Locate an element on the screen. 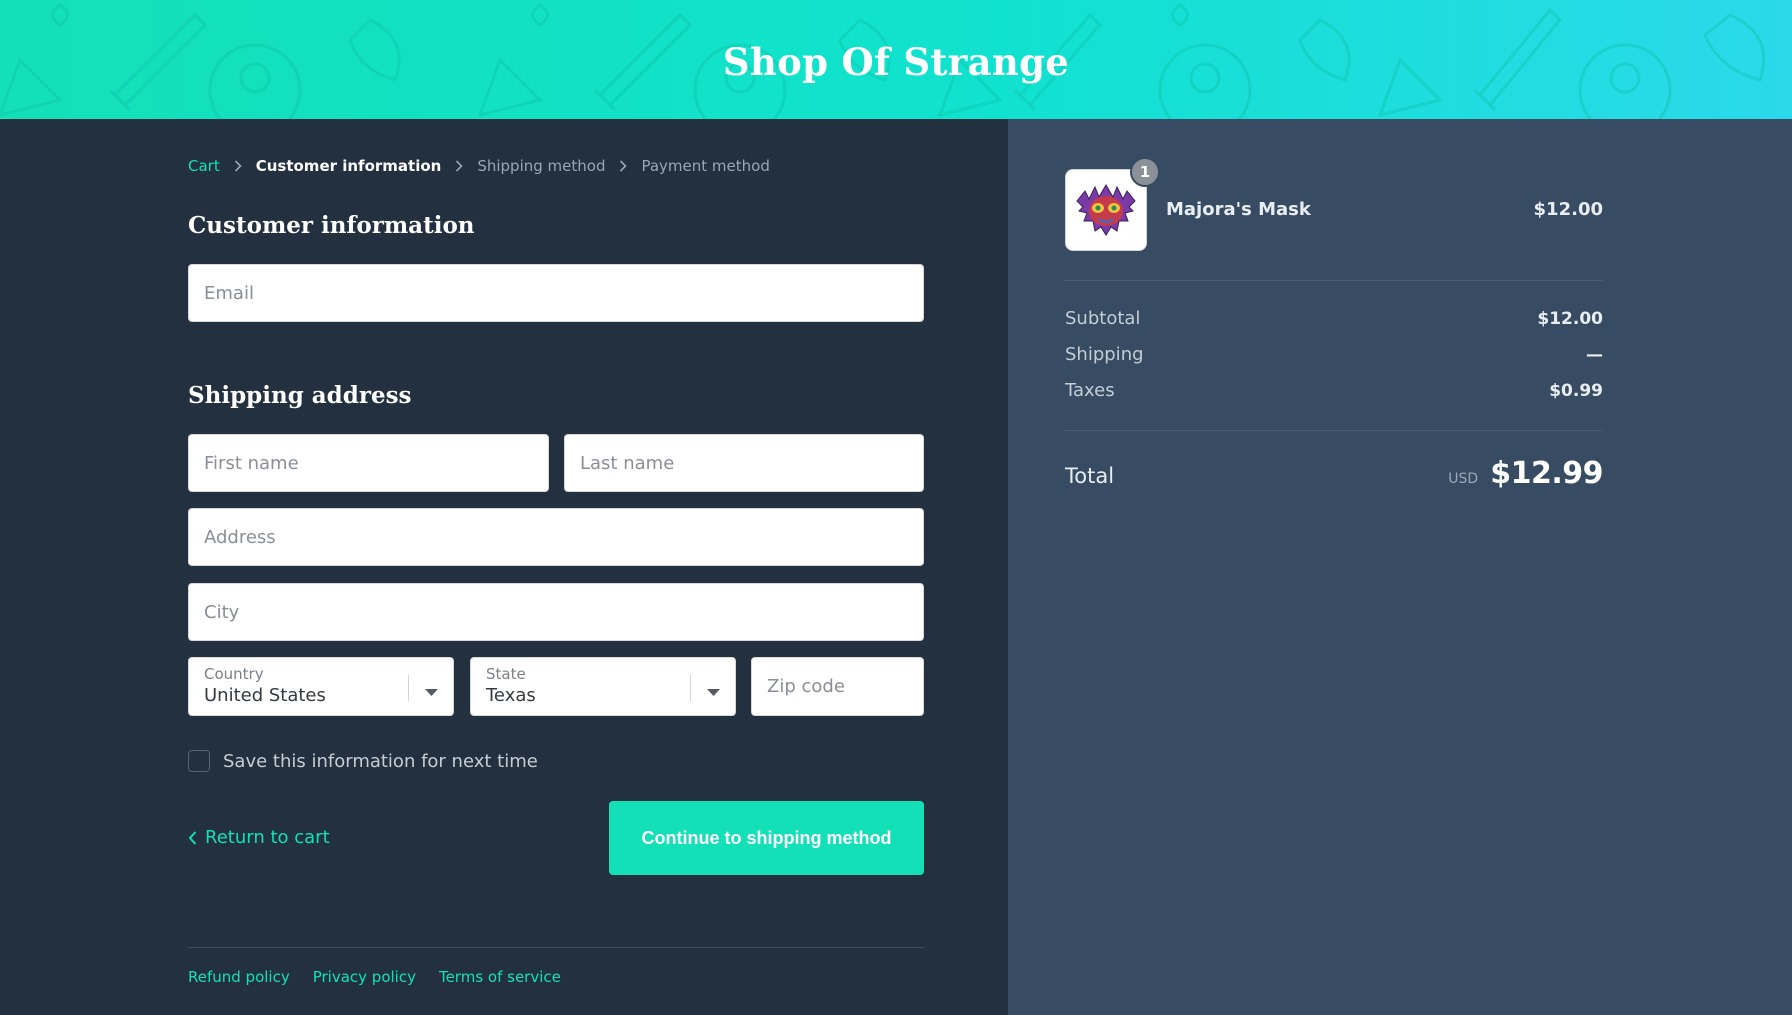 The image size is (1792, 1015). footer-divider is located at coordinates (556, 947).